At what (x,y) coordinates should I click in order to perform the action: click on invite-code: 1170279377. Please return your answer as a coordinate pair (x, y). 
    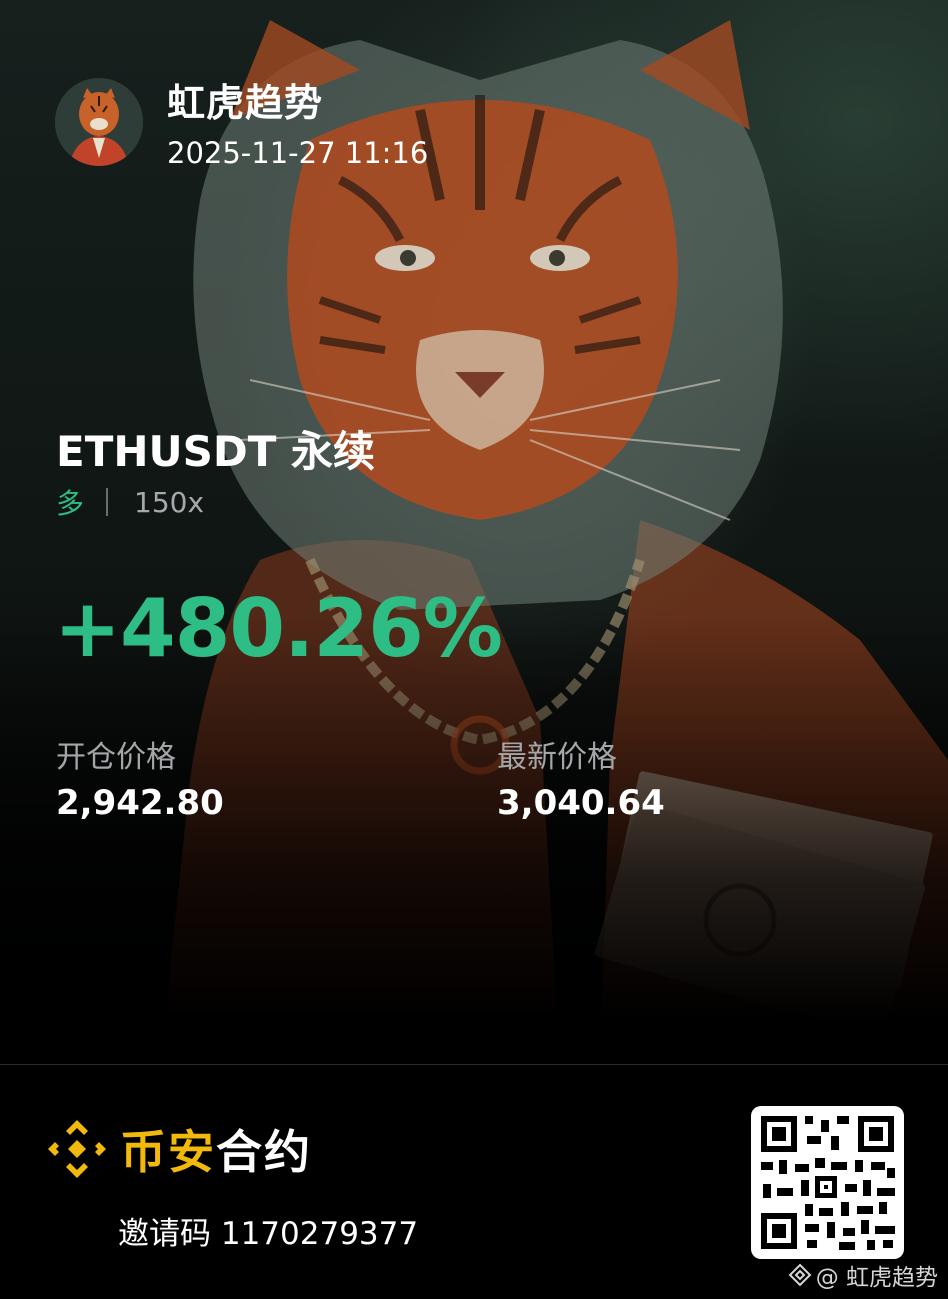
    Looking at the image, I should click on (319, 1234).